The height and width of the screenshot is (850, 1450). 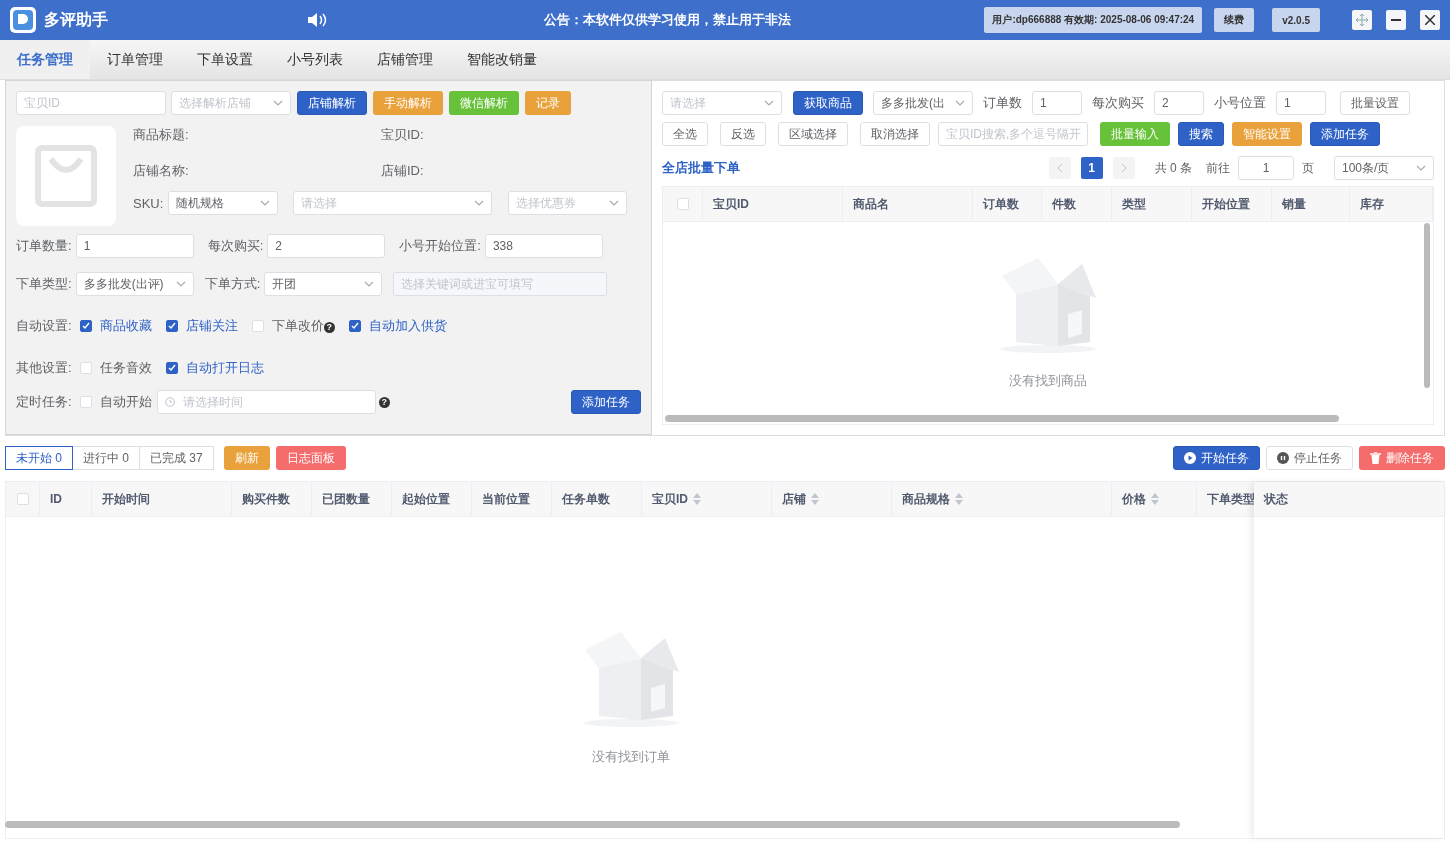 I want to click on selection-button: 区域选择, so click(x=813, y=134).